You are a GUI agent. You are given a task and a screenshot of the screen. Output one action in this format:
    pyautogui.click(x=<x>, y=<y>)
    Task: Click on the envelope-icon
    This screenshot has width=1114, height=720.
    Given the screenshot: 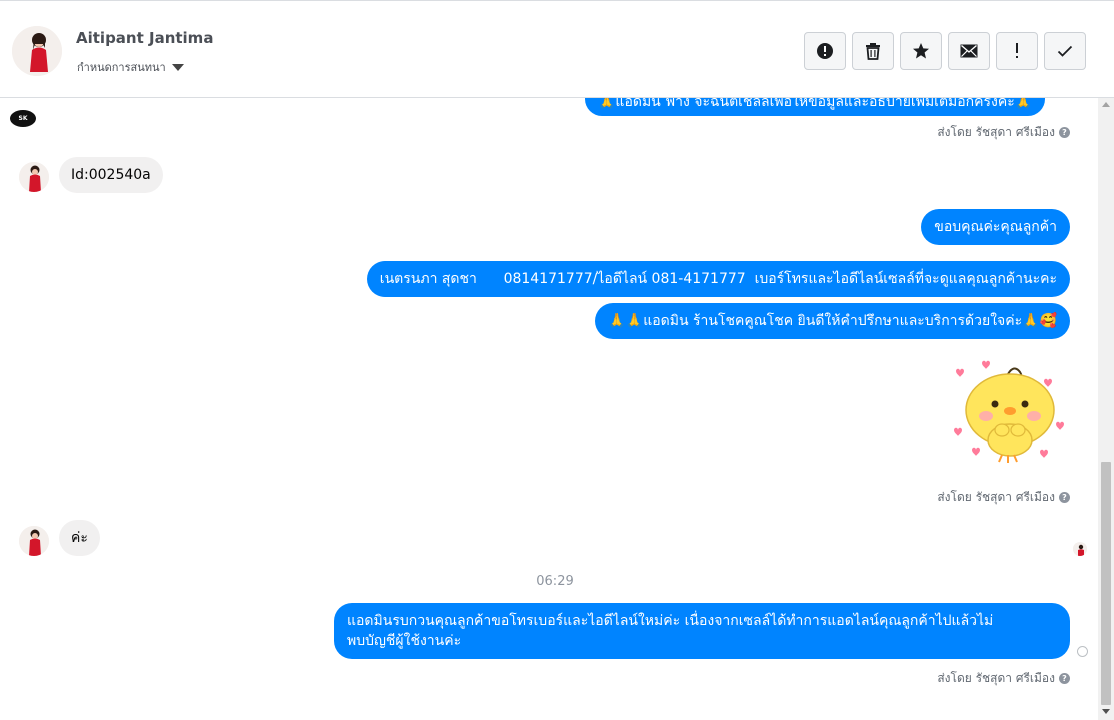 What is the action you would take?
    pyautogui.click(x=969, y=51)
    